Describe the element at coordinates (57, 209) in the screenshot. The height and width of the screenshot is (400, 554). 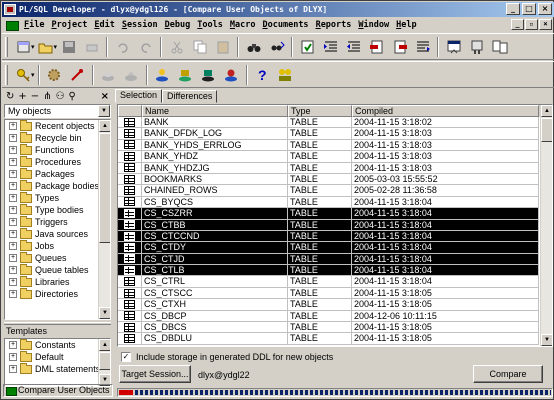
I see `tree-item: + Type bodies` at that location.